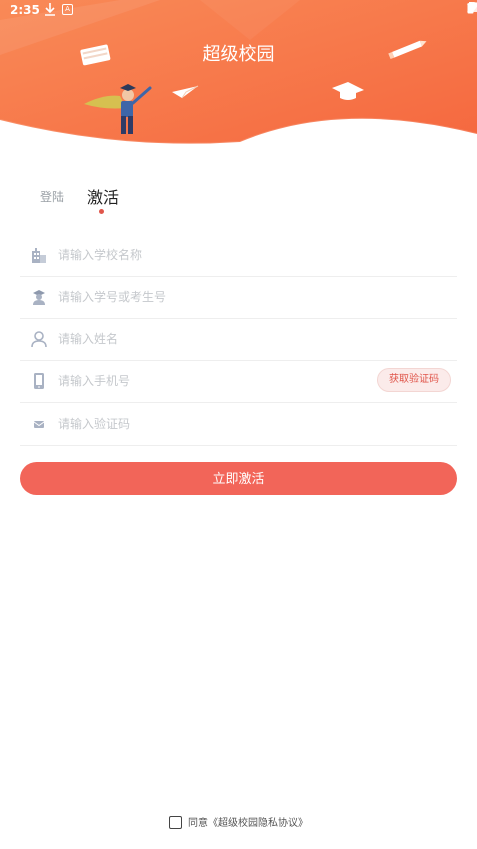  What do you see at coordinates (39, 424) in the screenshot?
I see `mail-icon` at bounding box center [39, 424].